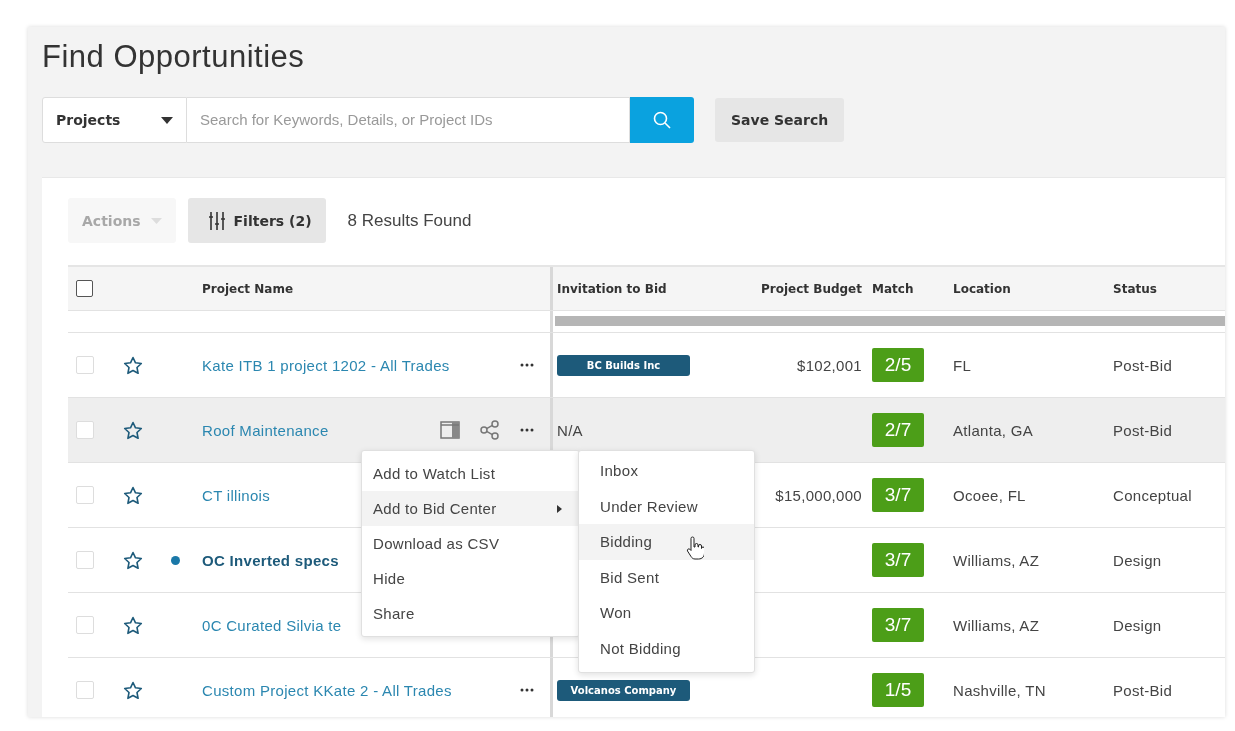 This screenshot has height=731, width=1235. I want to click on project-link: Roof Maintenance, so click(265, 430).